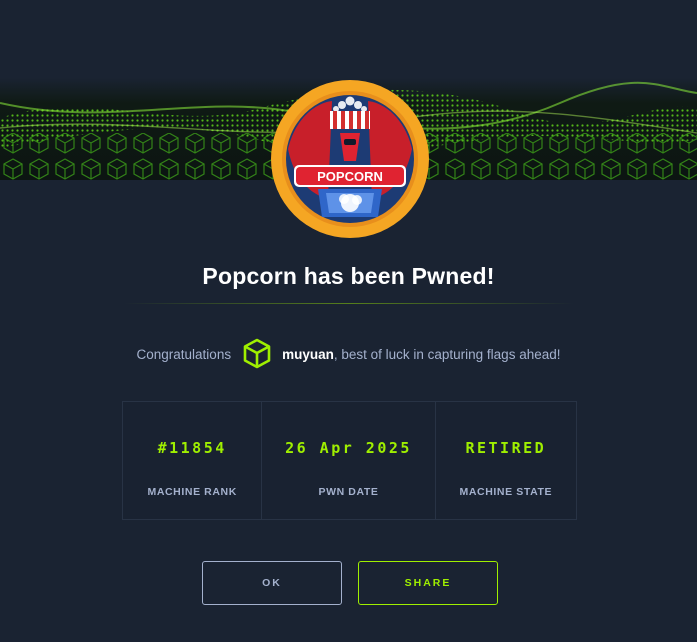 Image resolution: width=697 pixels, height=642 pixels. I want to click on stat-value: RETIRED, so click(506, 448).